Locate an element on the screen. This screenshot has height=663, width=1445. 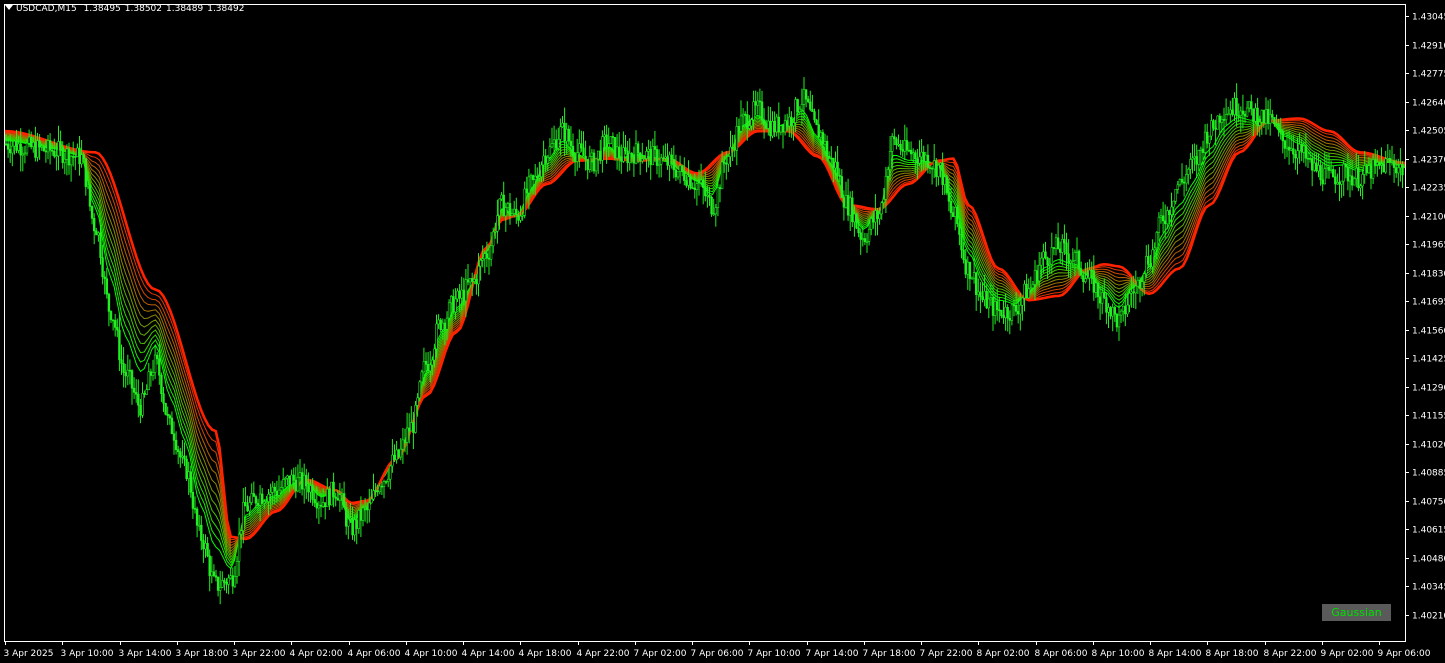
y-tick-label: 1.41830 is located at coordinates (1428, 275).